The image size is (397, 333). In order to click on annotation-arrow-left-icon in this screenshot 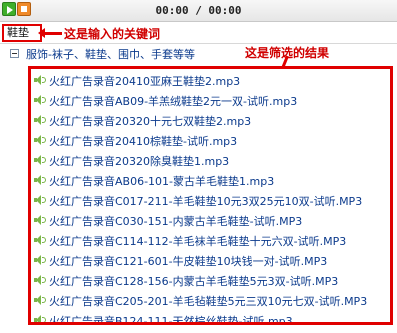, I will do `click(50, 33)`.